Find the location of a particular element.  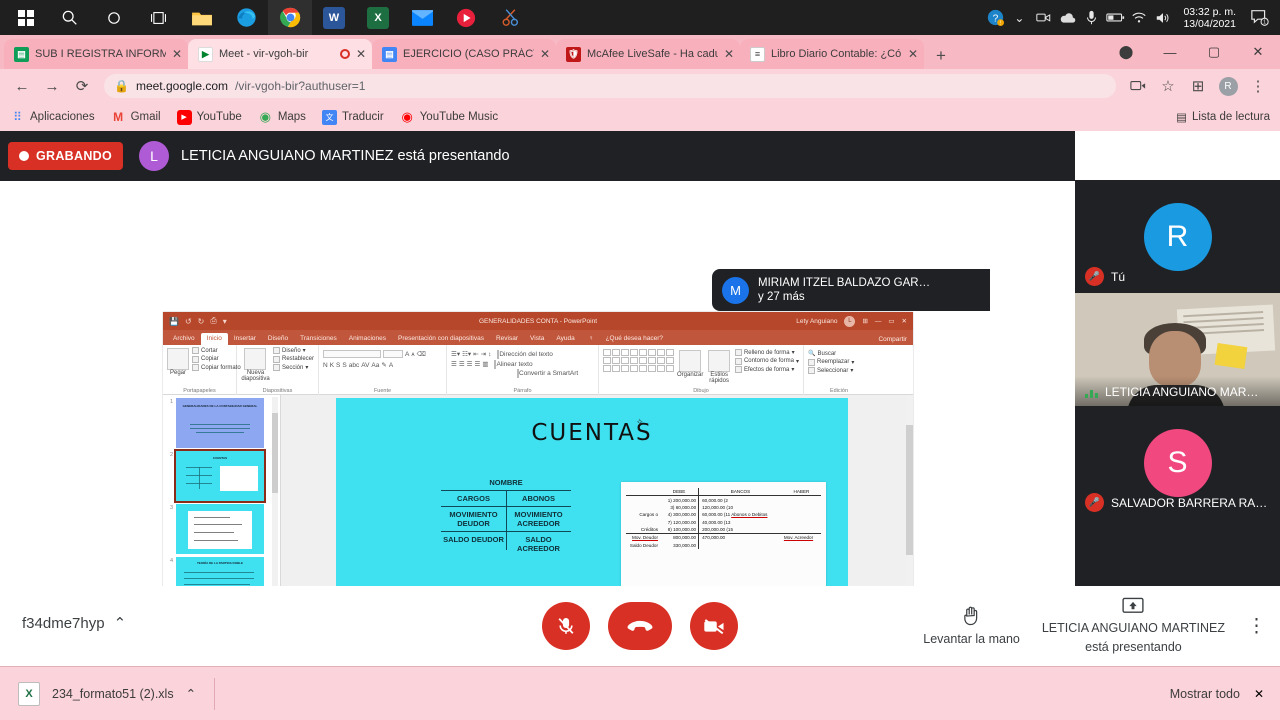

align-text-button: Alinear texto is located at coordinates (513, 364).